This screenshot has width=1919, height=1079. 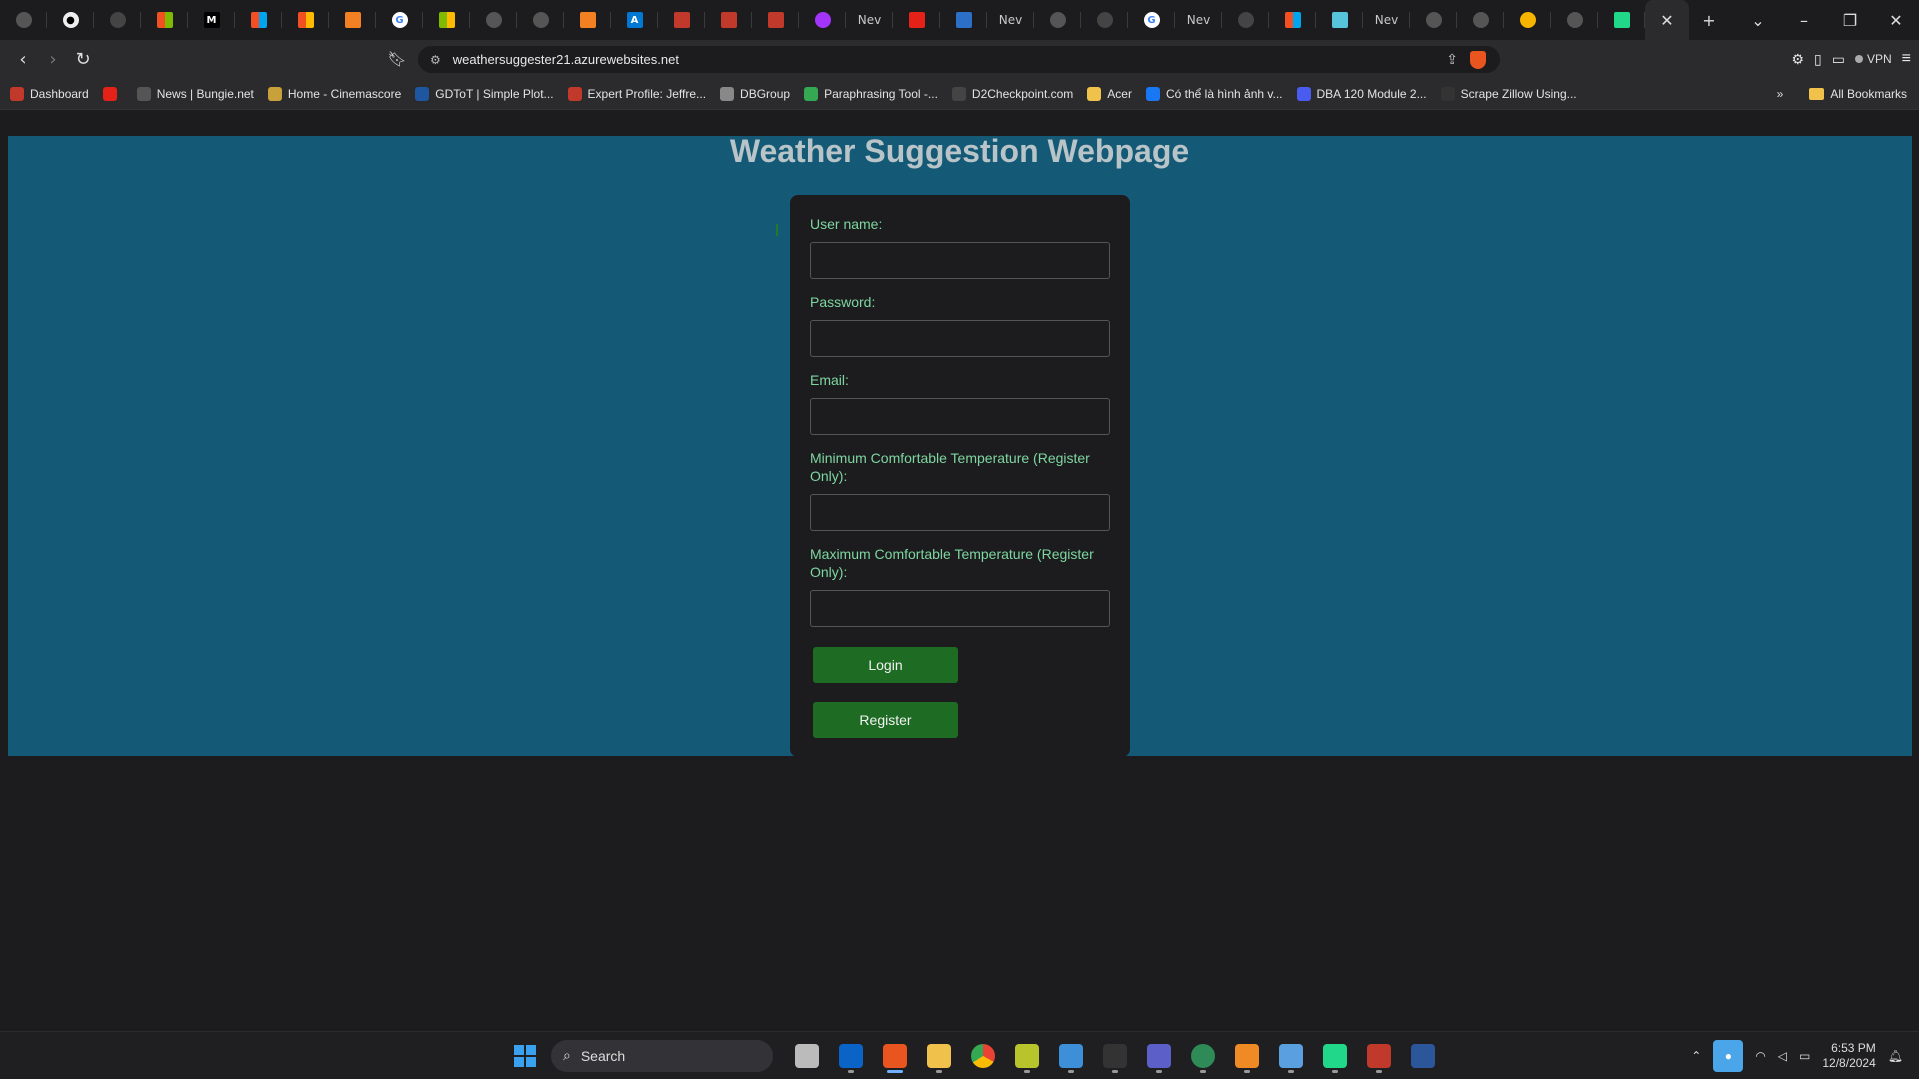 I want to click on close-icon: ✕, so click(x=1666, y=20).